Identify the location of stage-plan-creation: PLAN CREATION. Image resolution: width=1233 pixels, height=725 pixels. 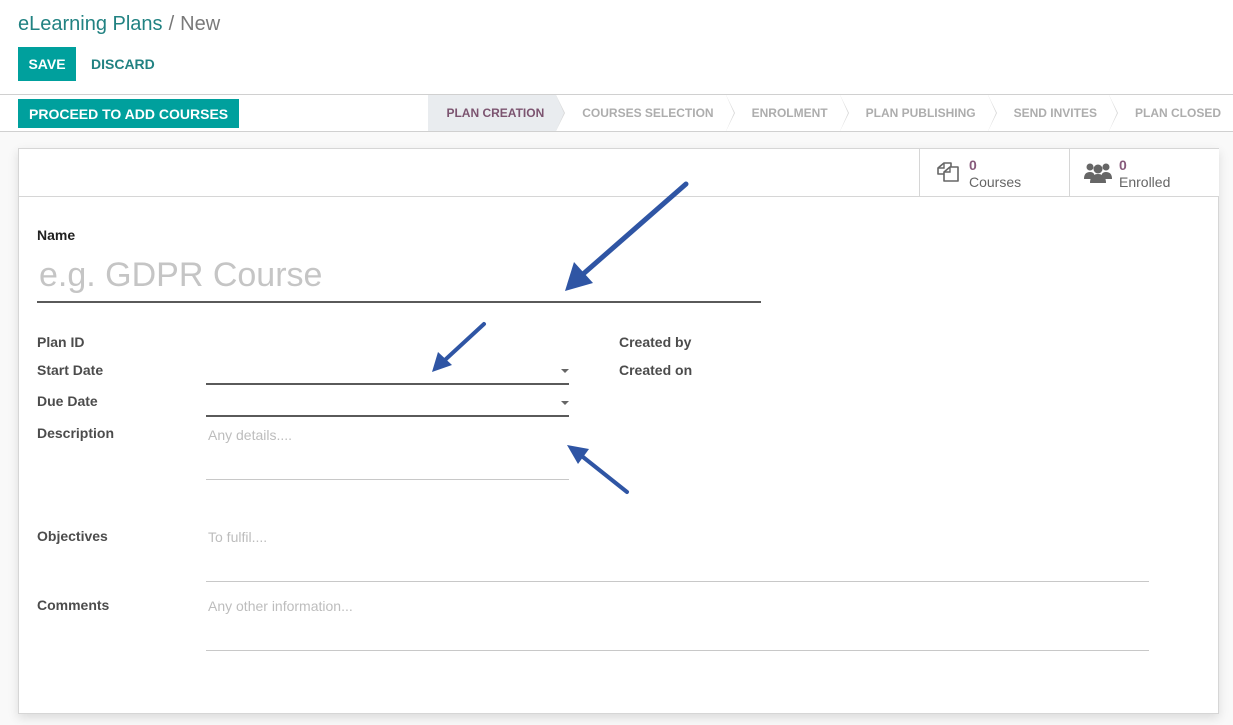
(497, 113).